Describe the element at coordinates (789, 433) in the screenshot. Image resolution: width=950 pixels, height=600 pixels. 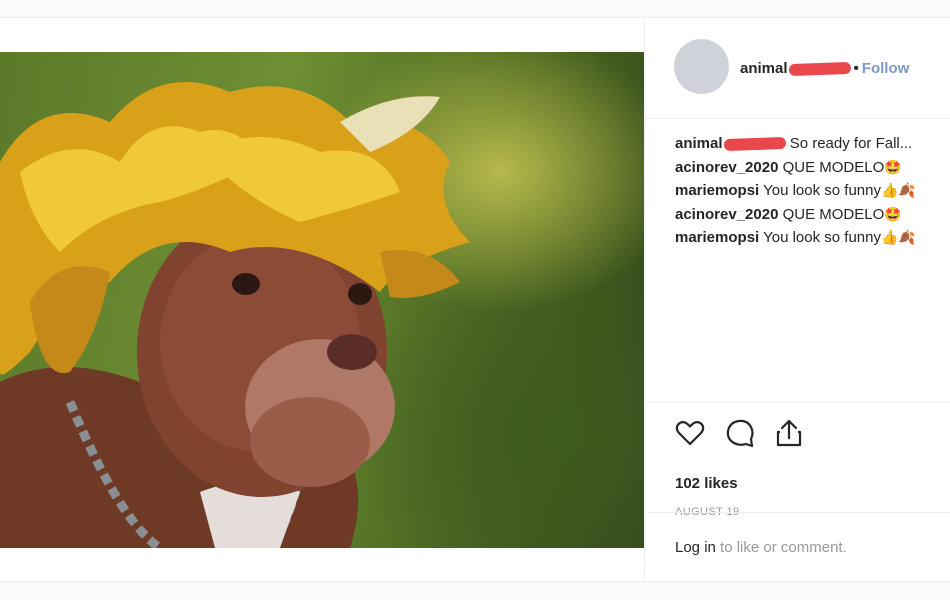
I see `share-icon` at that location.